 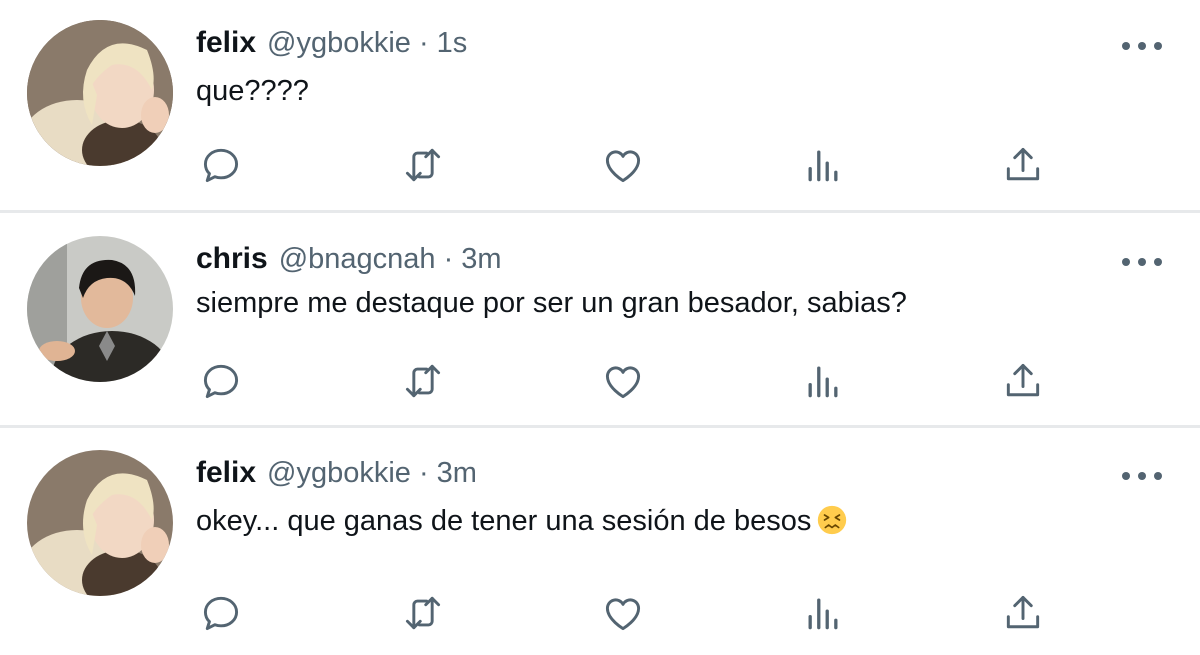 What do you see at coordinates (357, 259) in the screenshot?
I see `user-handle: @bnagcnah` at bounding box center [357, 259].